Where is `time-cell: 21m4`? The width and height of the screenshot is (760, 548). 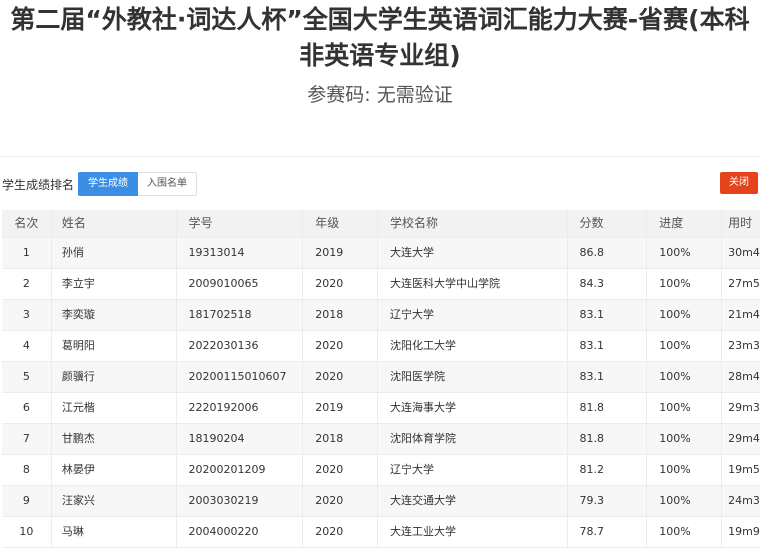
time-cell: 21m4 is located at coordinates (744, 314).